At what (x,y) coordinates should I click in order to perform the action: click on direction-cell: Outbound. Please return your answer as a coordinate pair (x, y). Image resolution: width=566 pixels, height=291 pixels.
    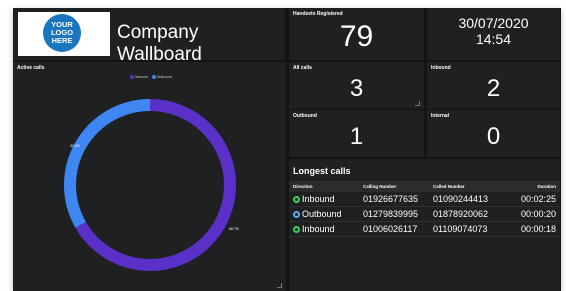
    Looking at the image, I should click on (324, 214).